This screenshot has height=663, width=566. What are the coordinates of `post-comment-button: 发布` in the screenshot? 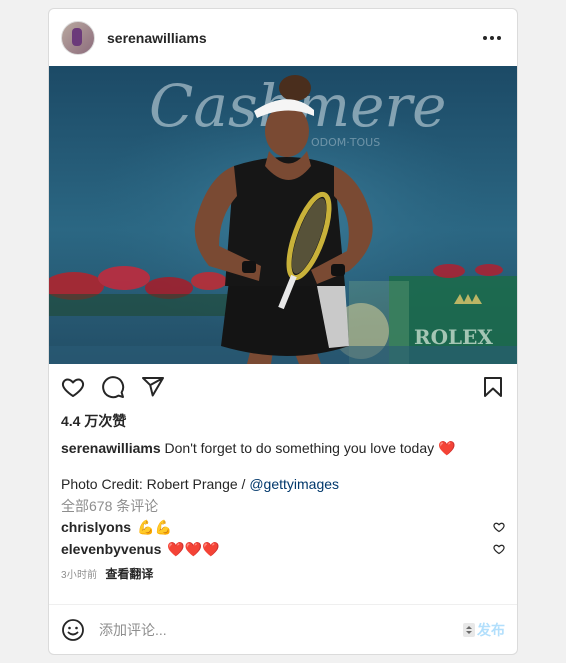 It's located at (491, 630).